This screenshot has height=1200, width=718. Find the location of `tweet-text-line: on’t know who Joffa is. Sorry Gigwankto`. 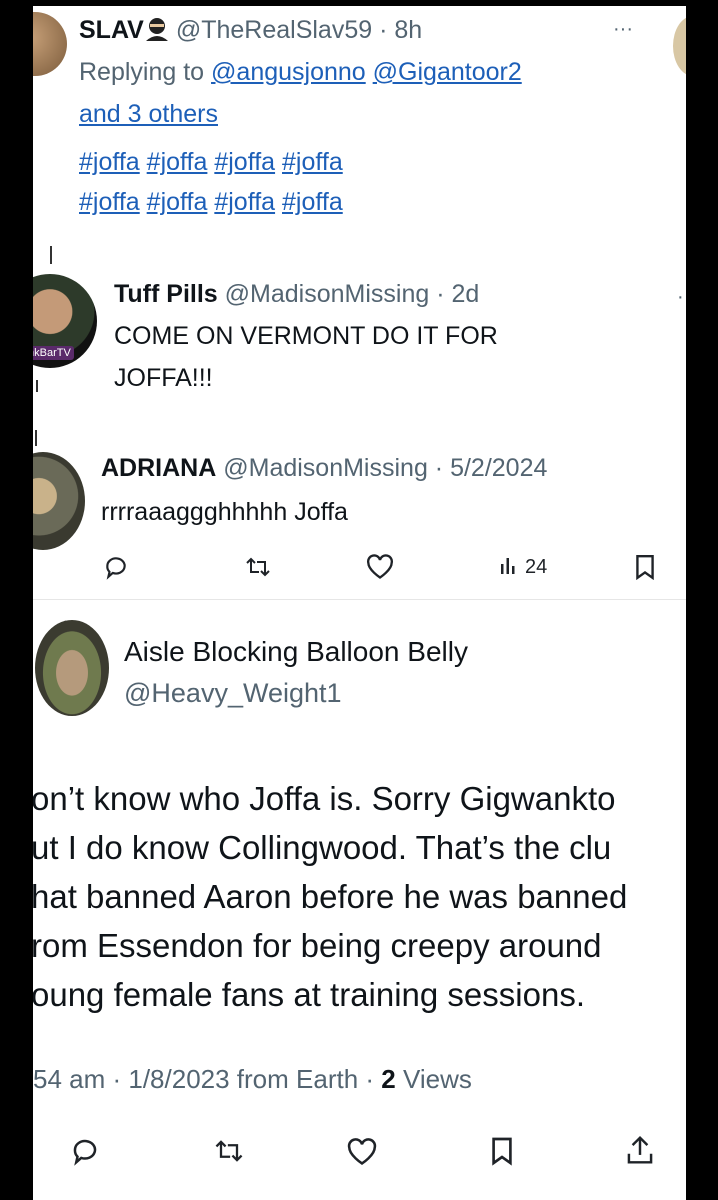

tweet-text-line: on’t know who Joffa is. Sorry Gigwankto is located at coordinates (324, 798).